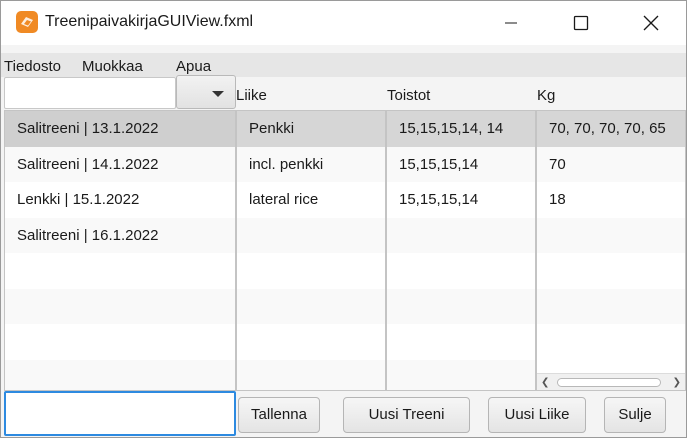 The image size is (687, 438). I want to click on kg-list: 70, 70, 70, 70, 65 70 18 ❮ ❯, so click(611, 250).